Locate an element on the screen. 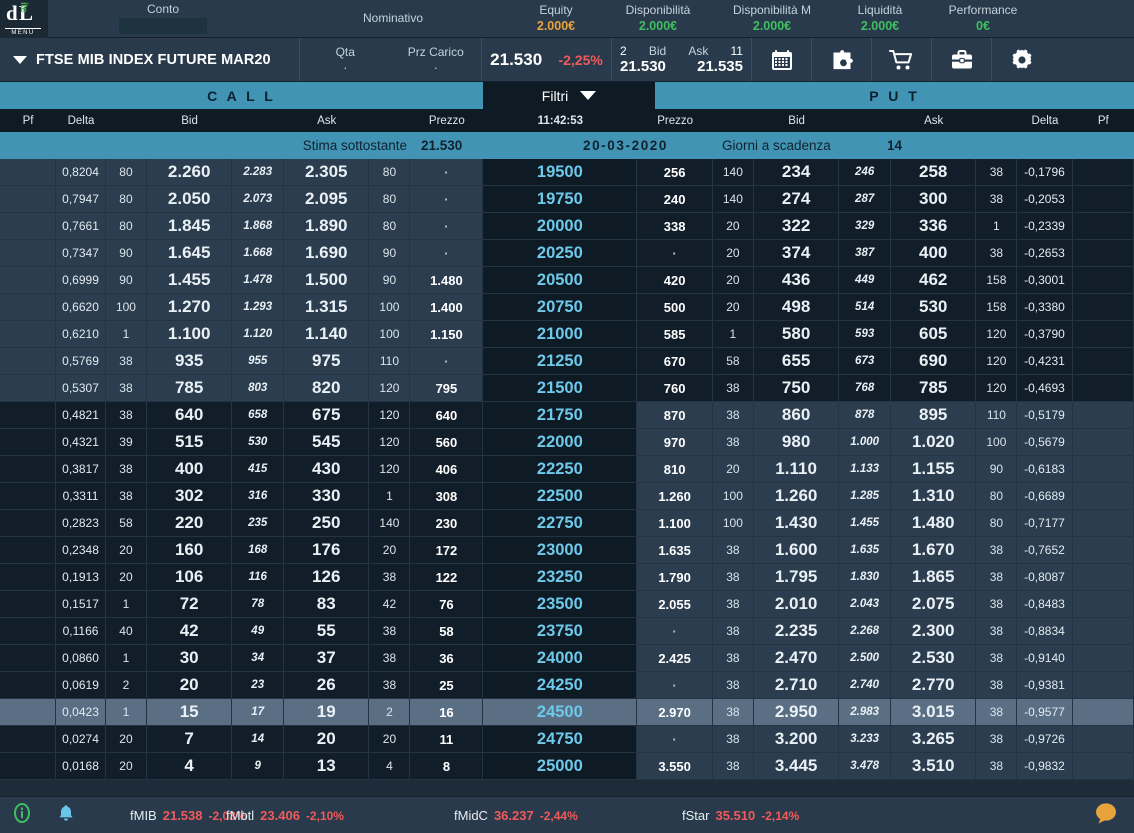 The height and width of the screenshot is (833, 1134). call-prezzo-cell: 16 is located at coordinates (447, 712).